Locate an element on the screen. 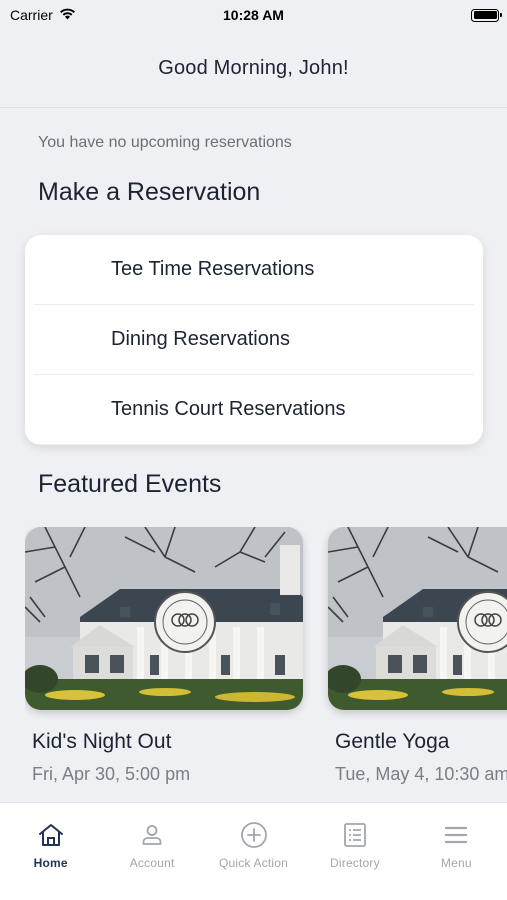 The image size is (507, 900). event-date: Fri, Apr 30, 5:00 pm is located at coordinates (111, 774).